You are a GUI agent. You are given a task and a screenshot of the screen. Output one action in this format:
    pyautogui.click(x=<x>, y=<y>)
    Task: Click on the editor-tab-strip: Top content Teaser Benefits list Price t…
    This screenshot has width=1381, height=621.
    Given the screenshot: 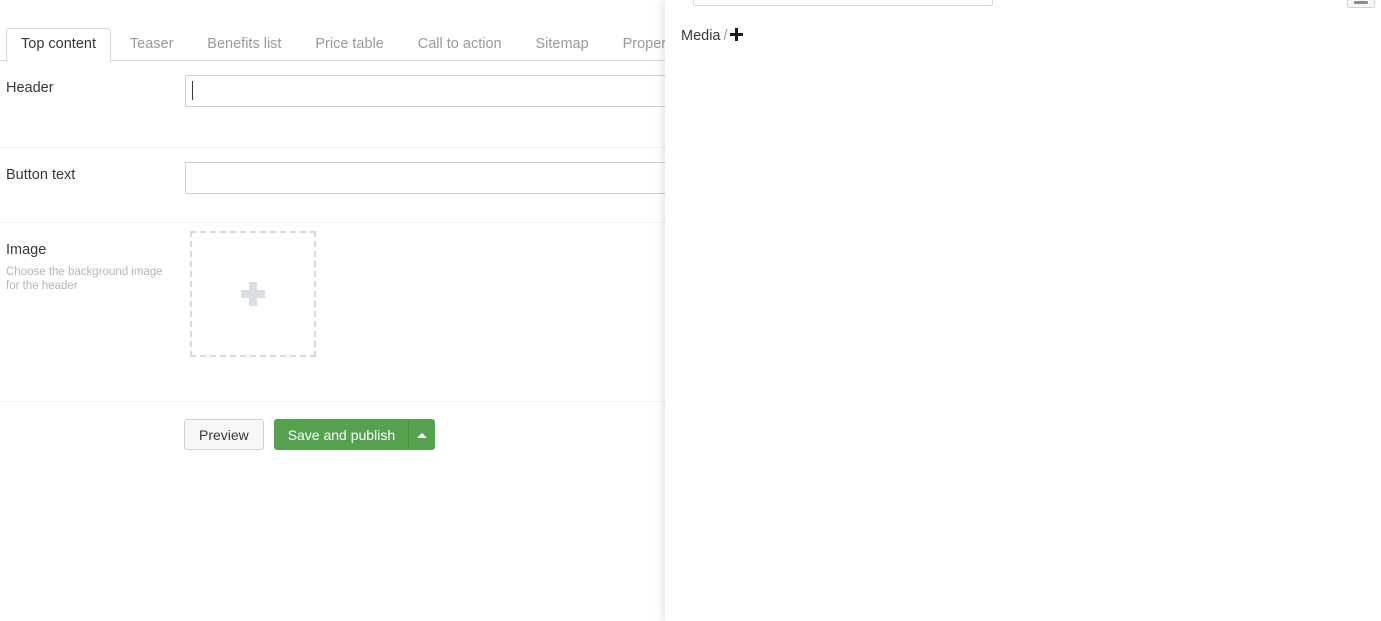 What is the action you would take?
    pyautogui.click(x=332, y=45)
    